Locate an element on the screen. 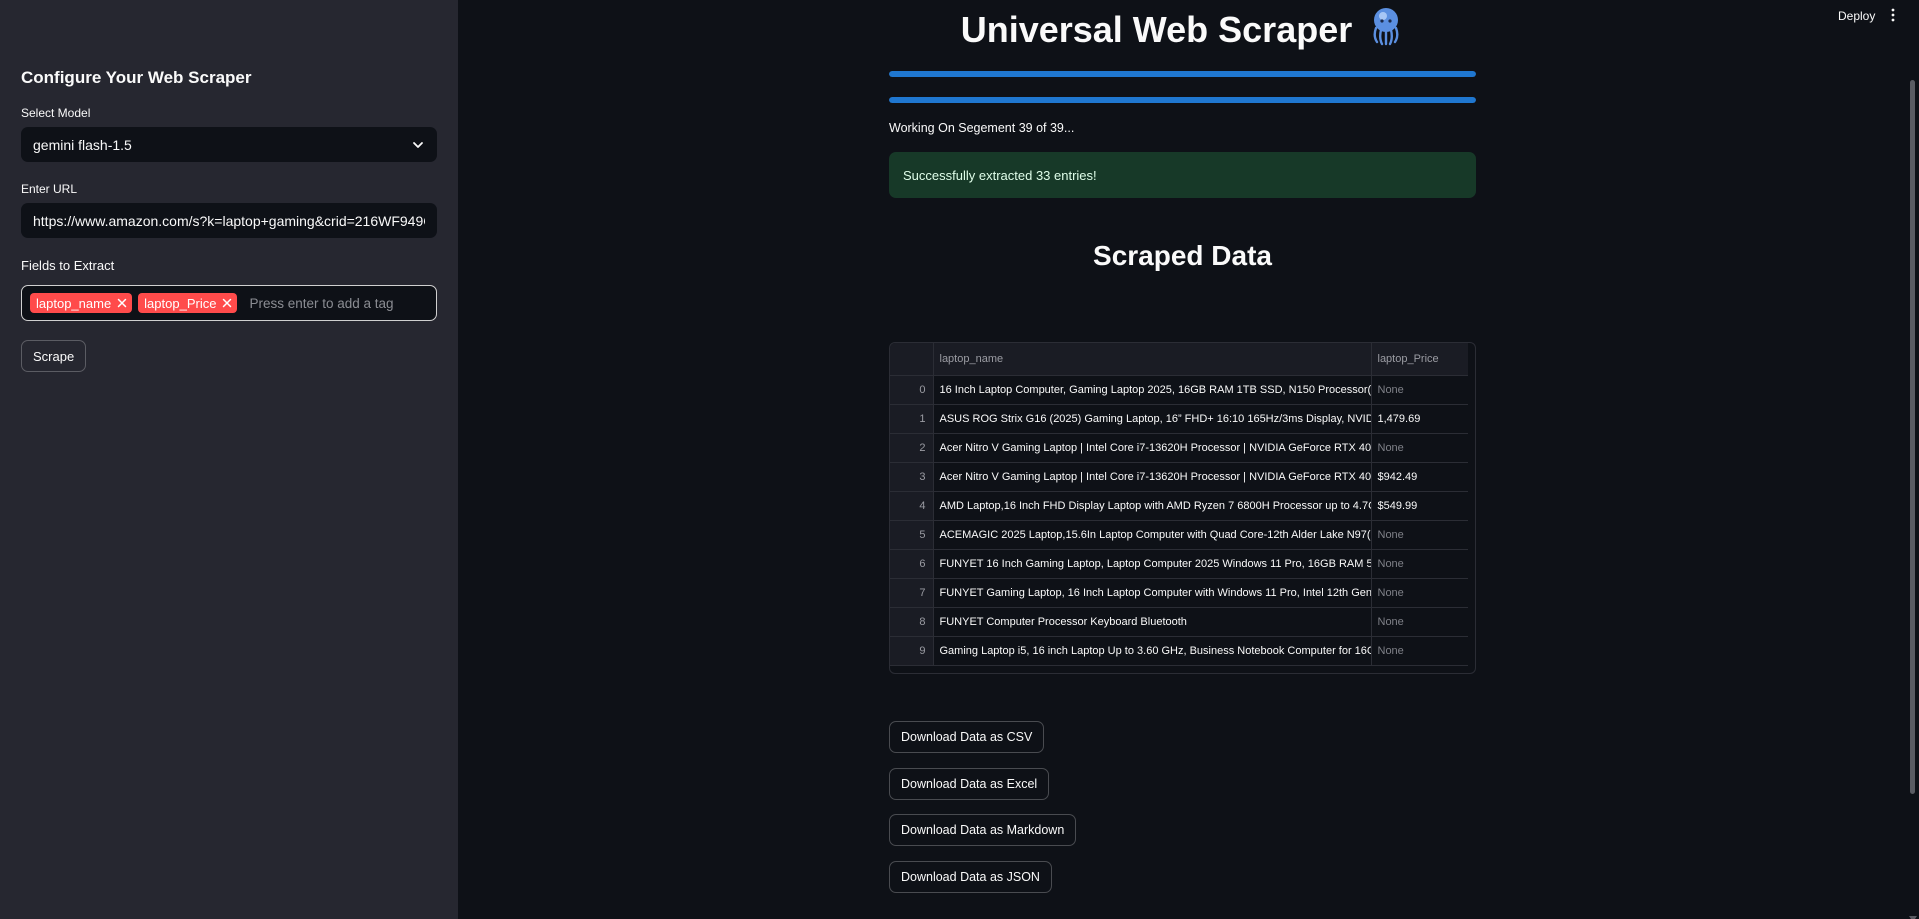 The height and width of the screenshot is (919, 1919). page-title-text: Universal Web Scraper is located at coordinates (1156, 29).